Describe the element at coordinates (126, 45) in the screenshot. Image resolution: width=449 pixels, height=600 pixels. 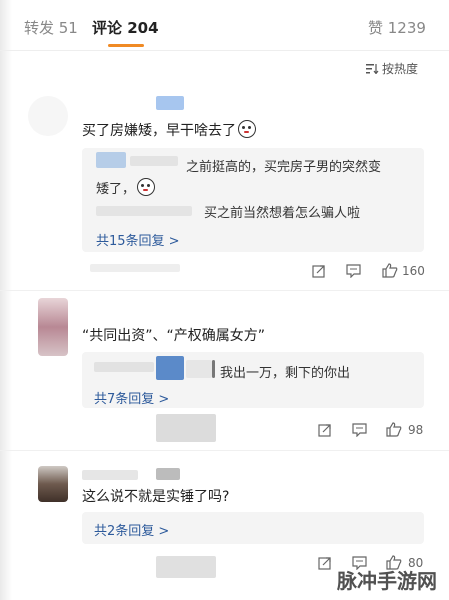
I see `active-tab-indicator` at that location.